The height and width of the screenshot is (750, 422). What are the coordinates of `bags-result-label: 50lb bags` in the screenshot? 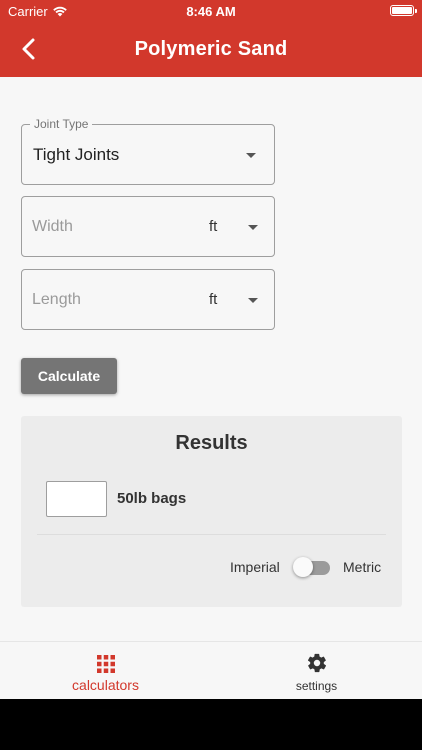 It's located at (152, 498).